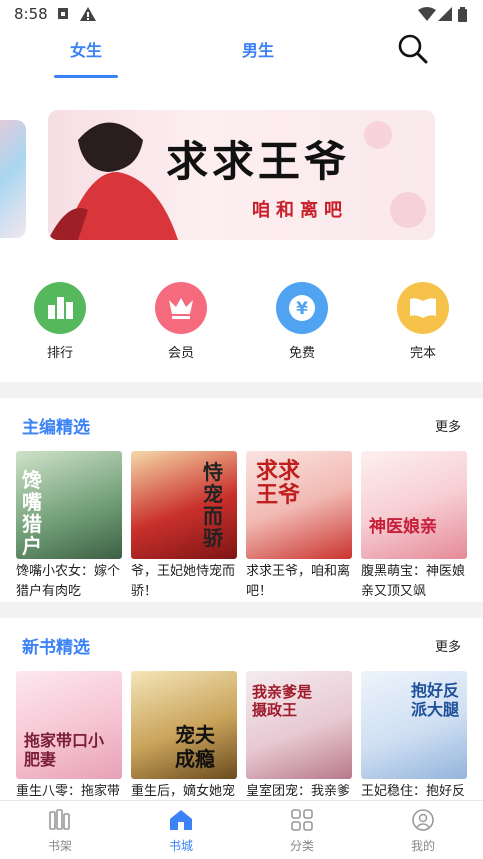  What do you see at coordinates (413, 581) in the screenshot?
I see `book-title: 腹黑萌宝：神医娘亲又顶又飒` at bounding box center [413, 581].